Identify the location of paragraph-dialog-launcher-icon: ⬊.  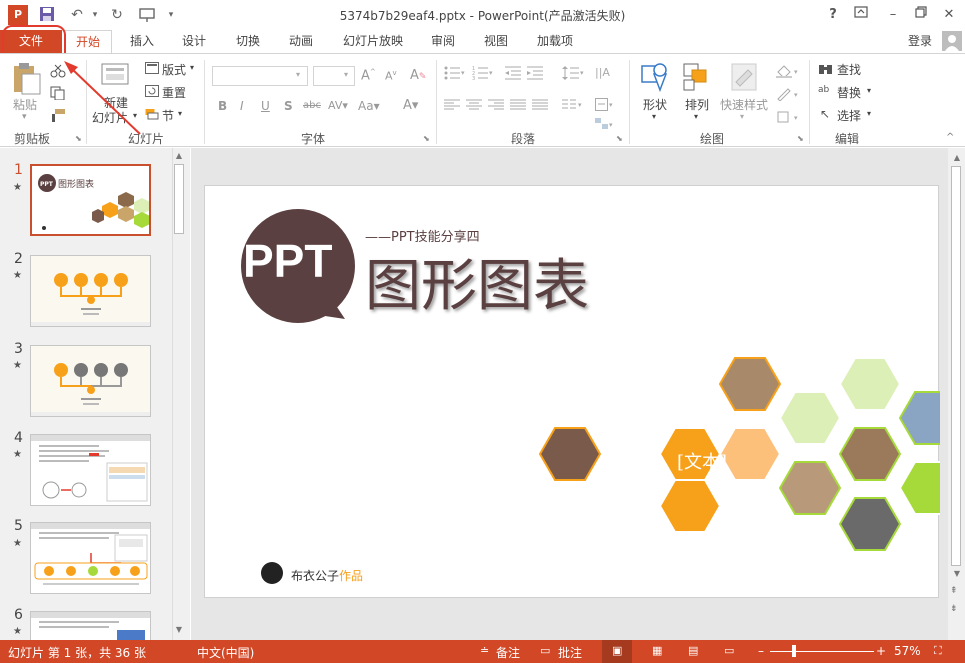
(619, 138).